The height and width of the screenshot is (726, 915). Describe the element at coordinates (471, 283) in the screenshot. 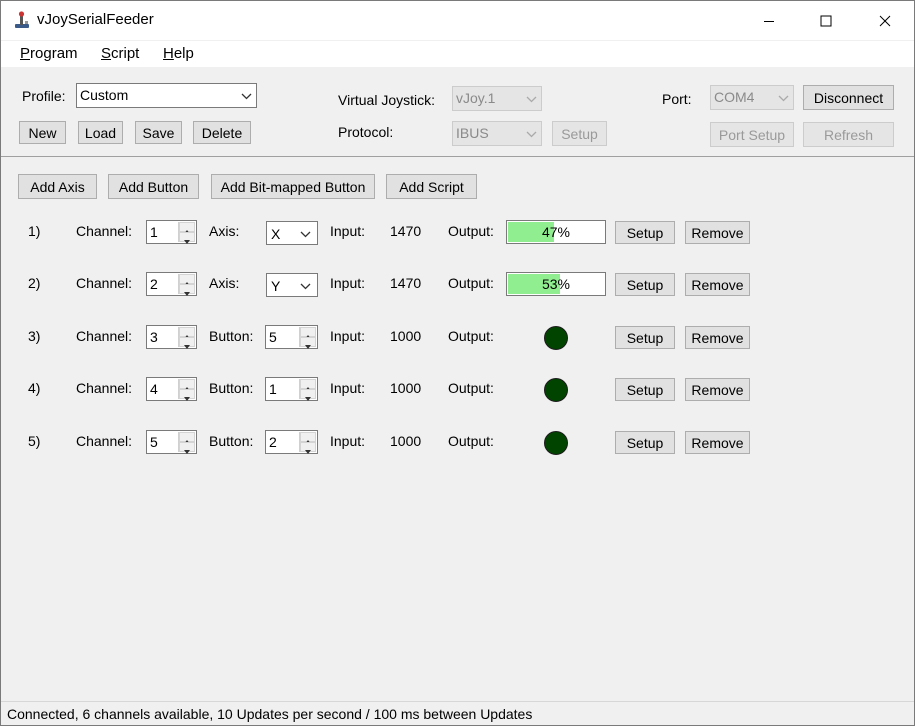

I see `output-label: Output:` at that location.